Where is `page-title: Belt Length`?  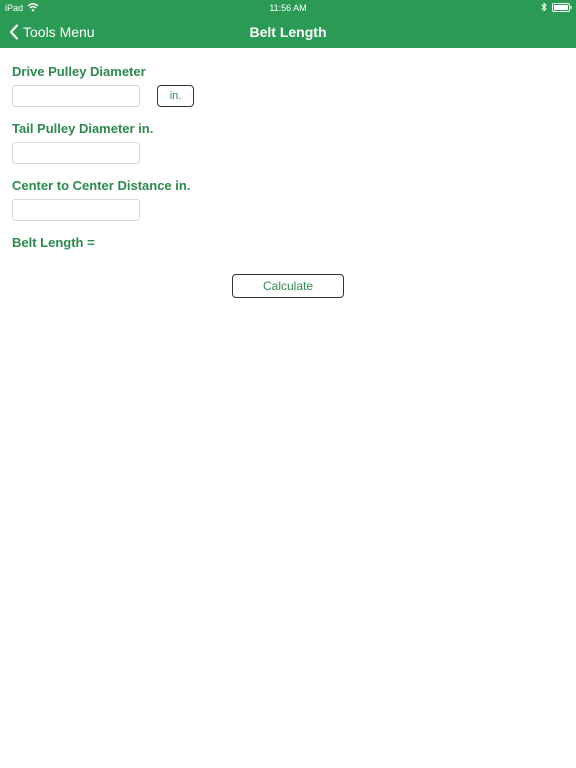
page-title: Belt Length is located at coordinates (288, 32).